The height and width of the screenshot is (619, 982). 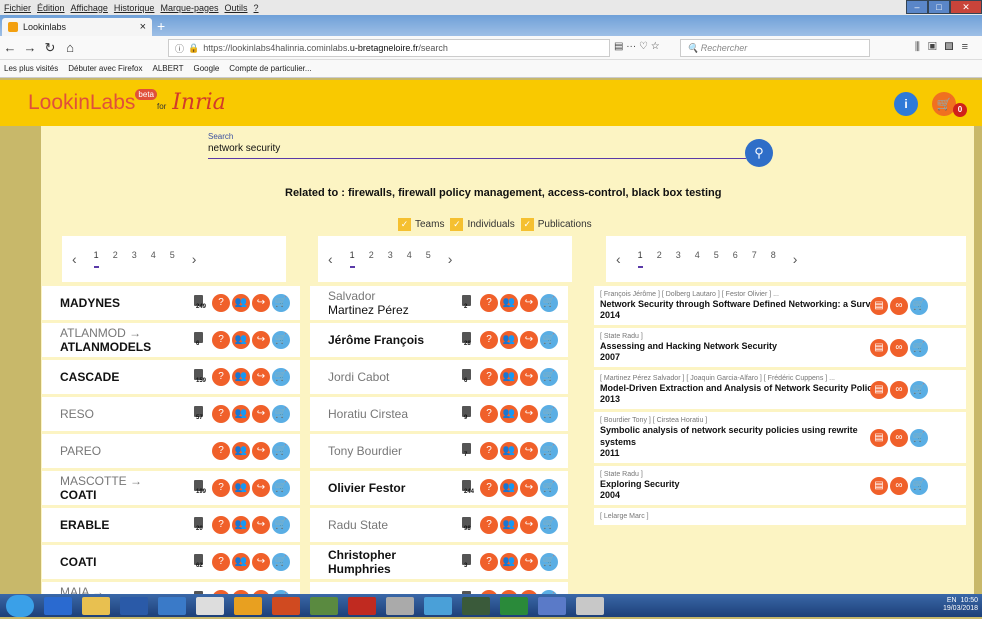 I want to click on new-tab-icon: +, so click(x=161, y=26).